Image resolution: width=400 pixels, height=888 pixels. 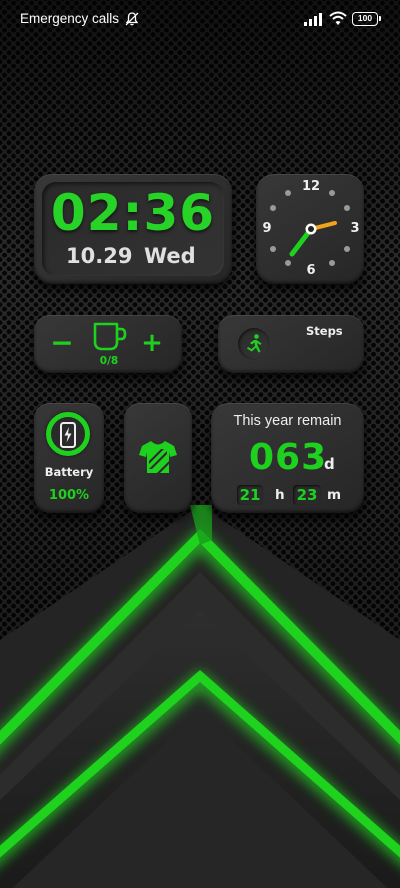 What do you see at coordinates (313, 19) in the screenshot?
I see `signal-icon` at bounding box center [313, 19].